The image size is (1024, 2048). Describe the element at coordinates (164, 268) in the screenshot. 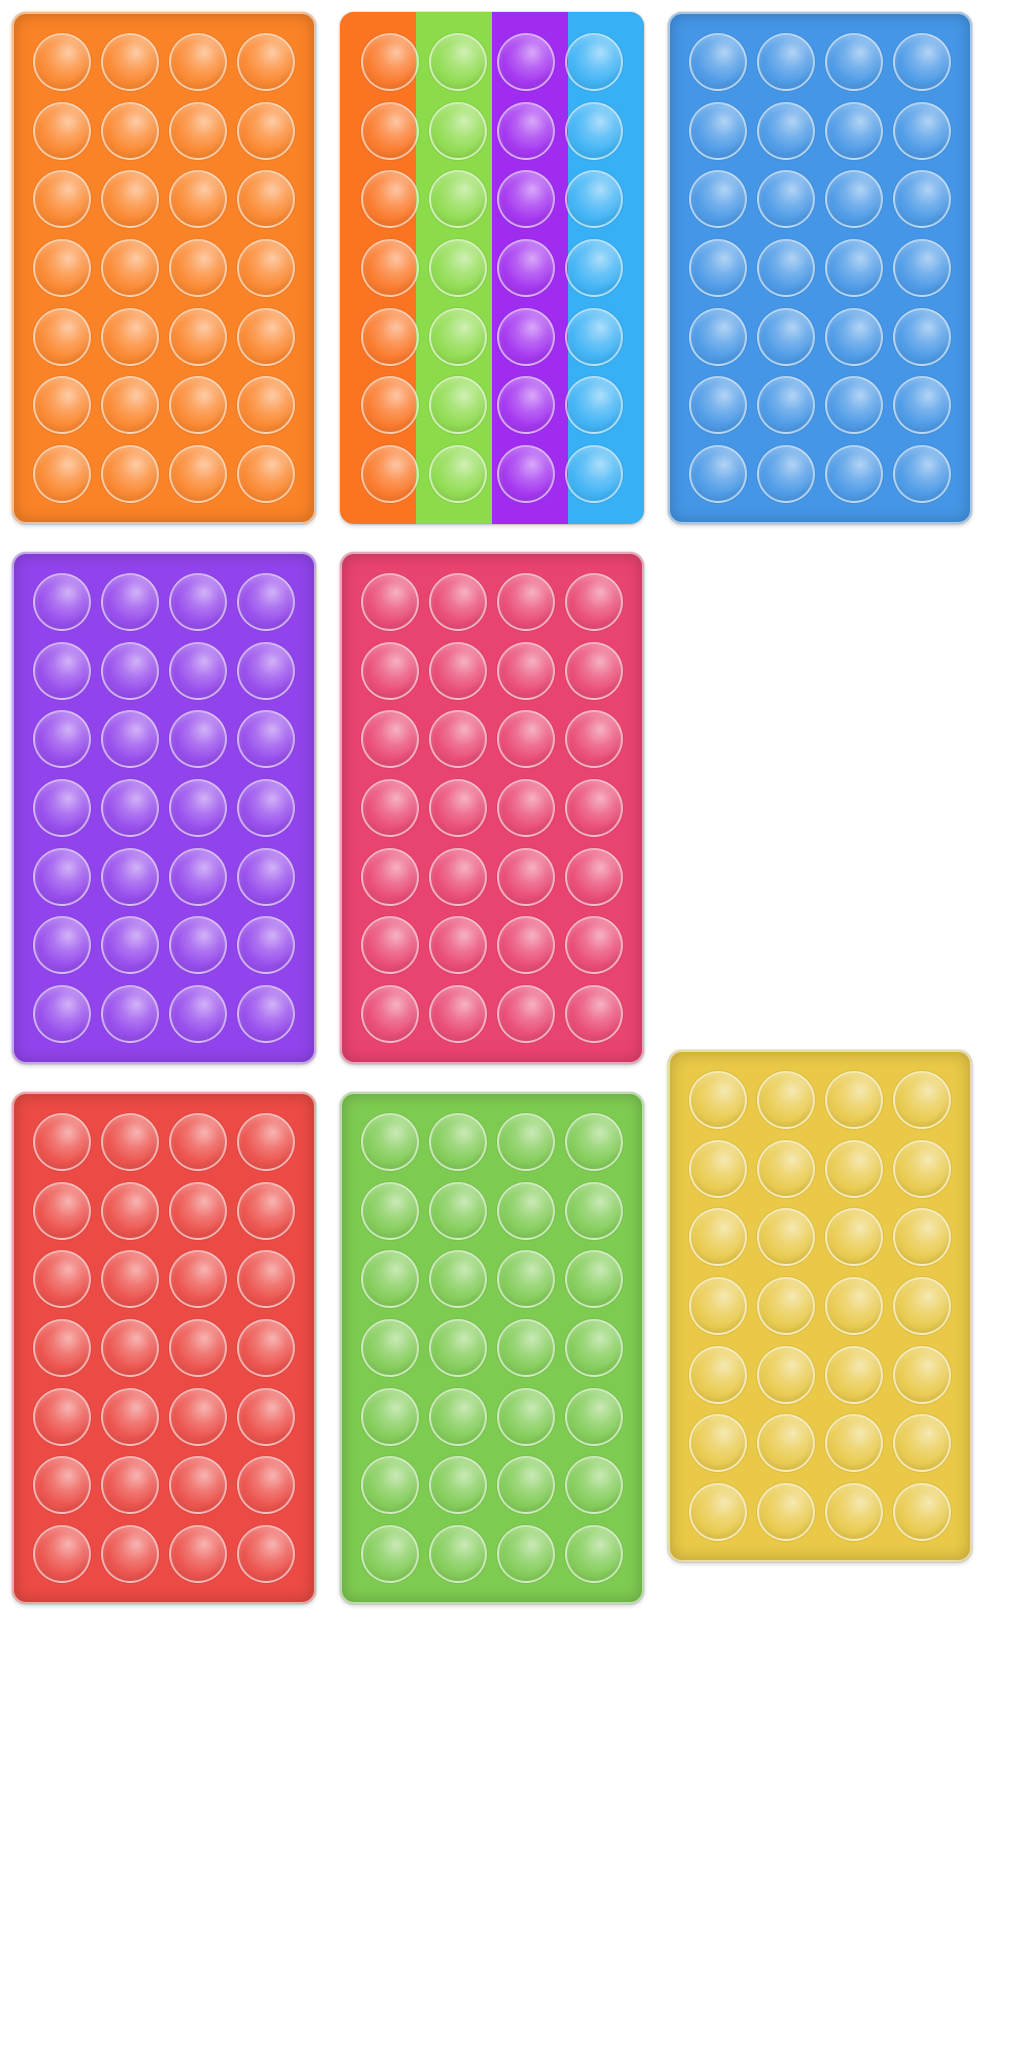

I see `pop-it-card-orange` at that location.